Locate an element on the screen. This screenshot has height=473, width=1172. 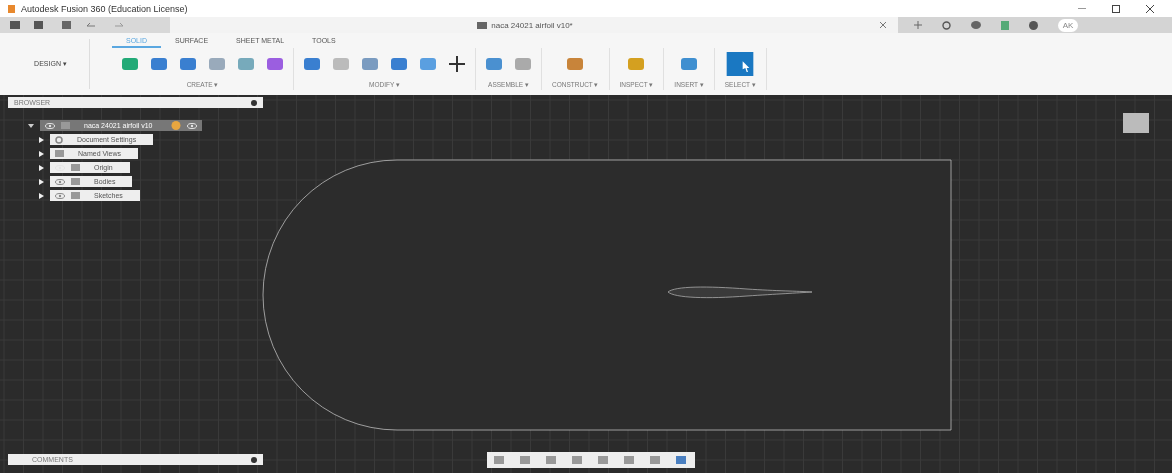
user-avatar: AK is located at coordinates (1068, 25).